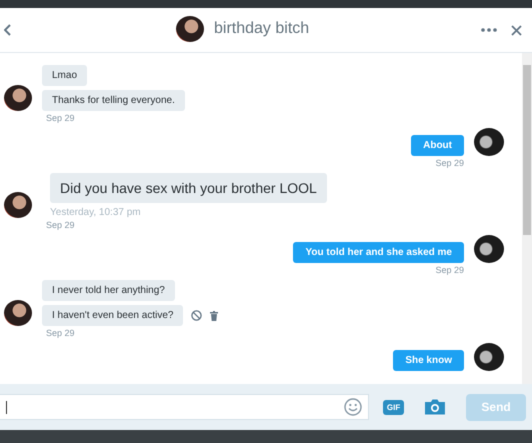 The image size is (532, 443). What do you see at coordinates (96, 212) in the screenshot?
I see `message-time: Yesterday, 10:37 pm` at bounding box center [96, 212].